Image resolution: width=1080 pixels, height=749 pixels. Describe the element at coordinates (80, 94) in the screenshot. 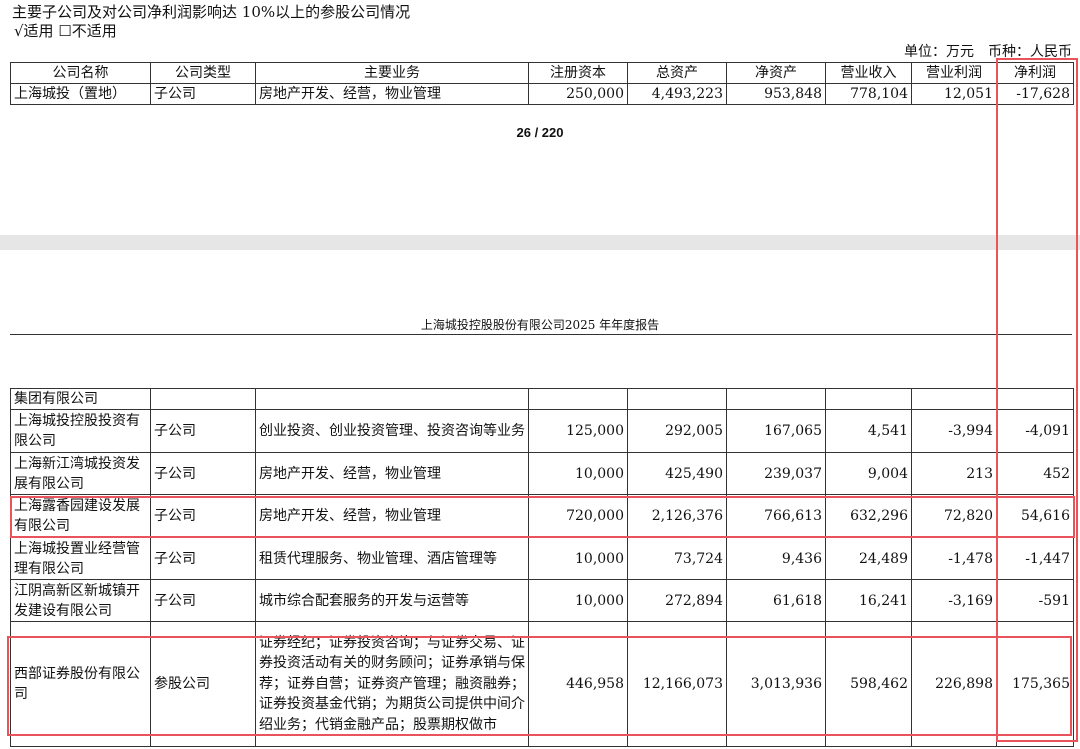

I see `cell-name: 上海城投（置地）` at that location.